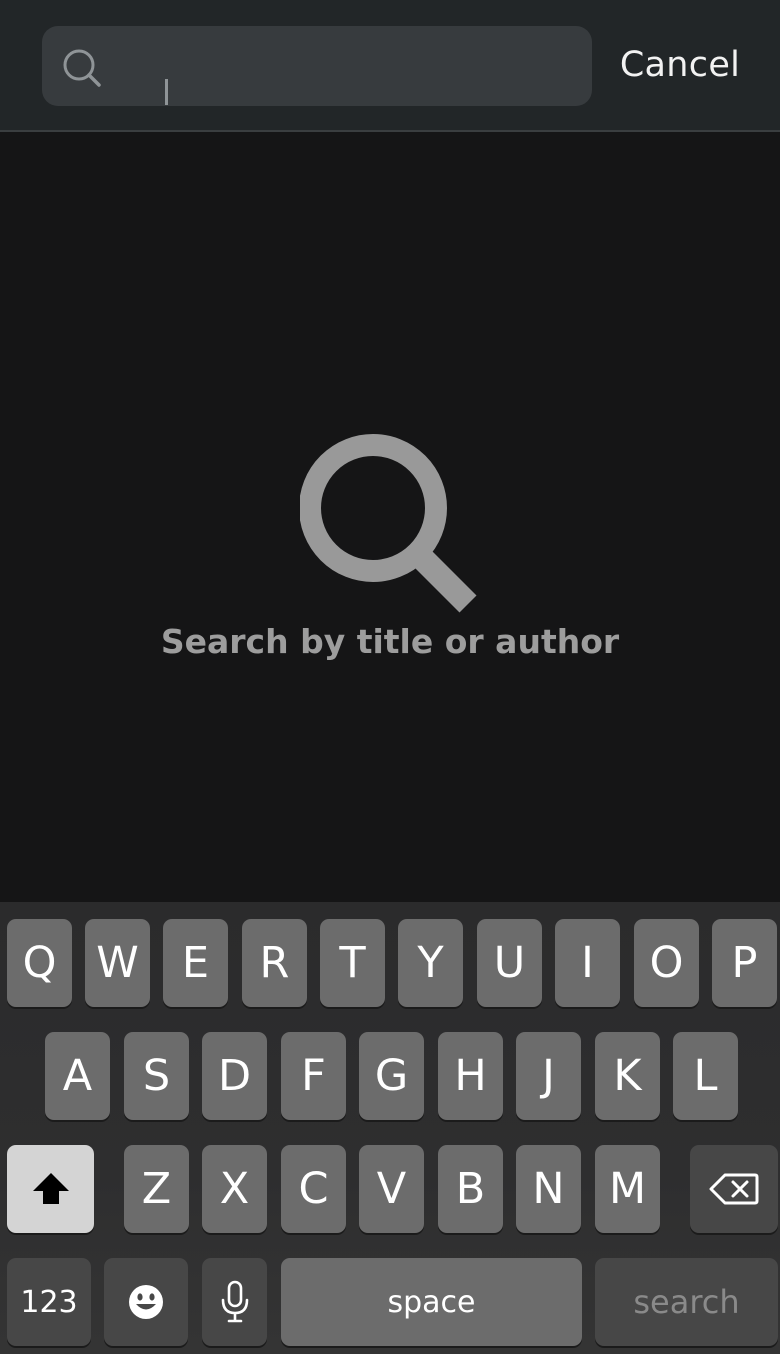 The image size is (780, 1354). Describe the element at coordinates (274, 963) in the screenshot. I see `key-r: R` at that location.